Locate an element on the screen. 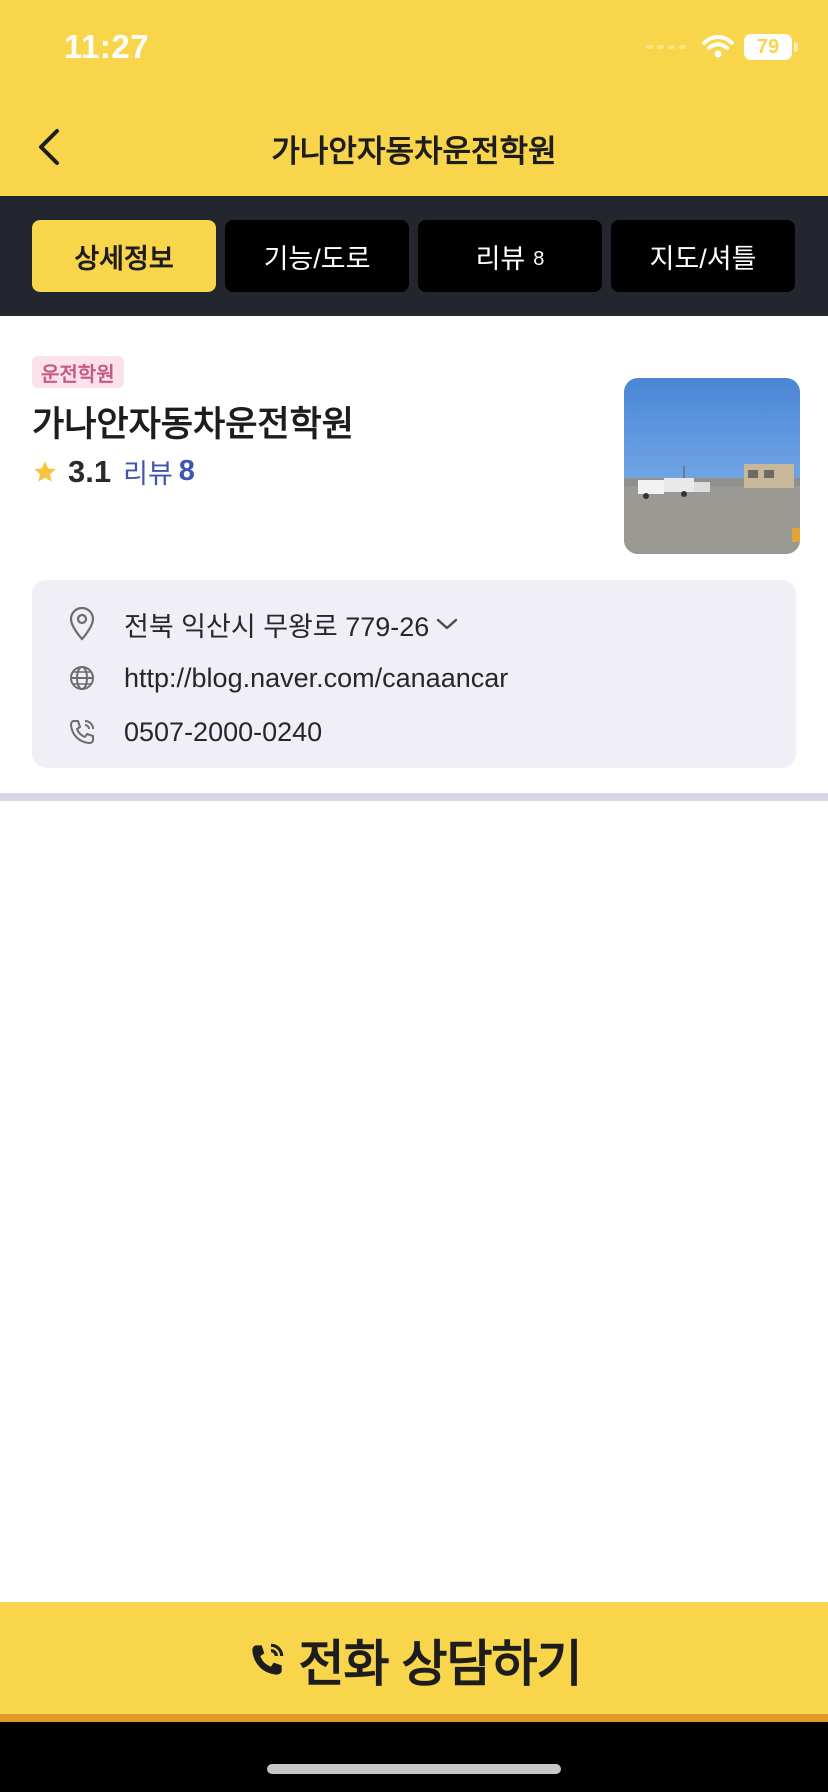 This screenshot has width=828, height=1792. section-divider is located at coordinates (414, 797).